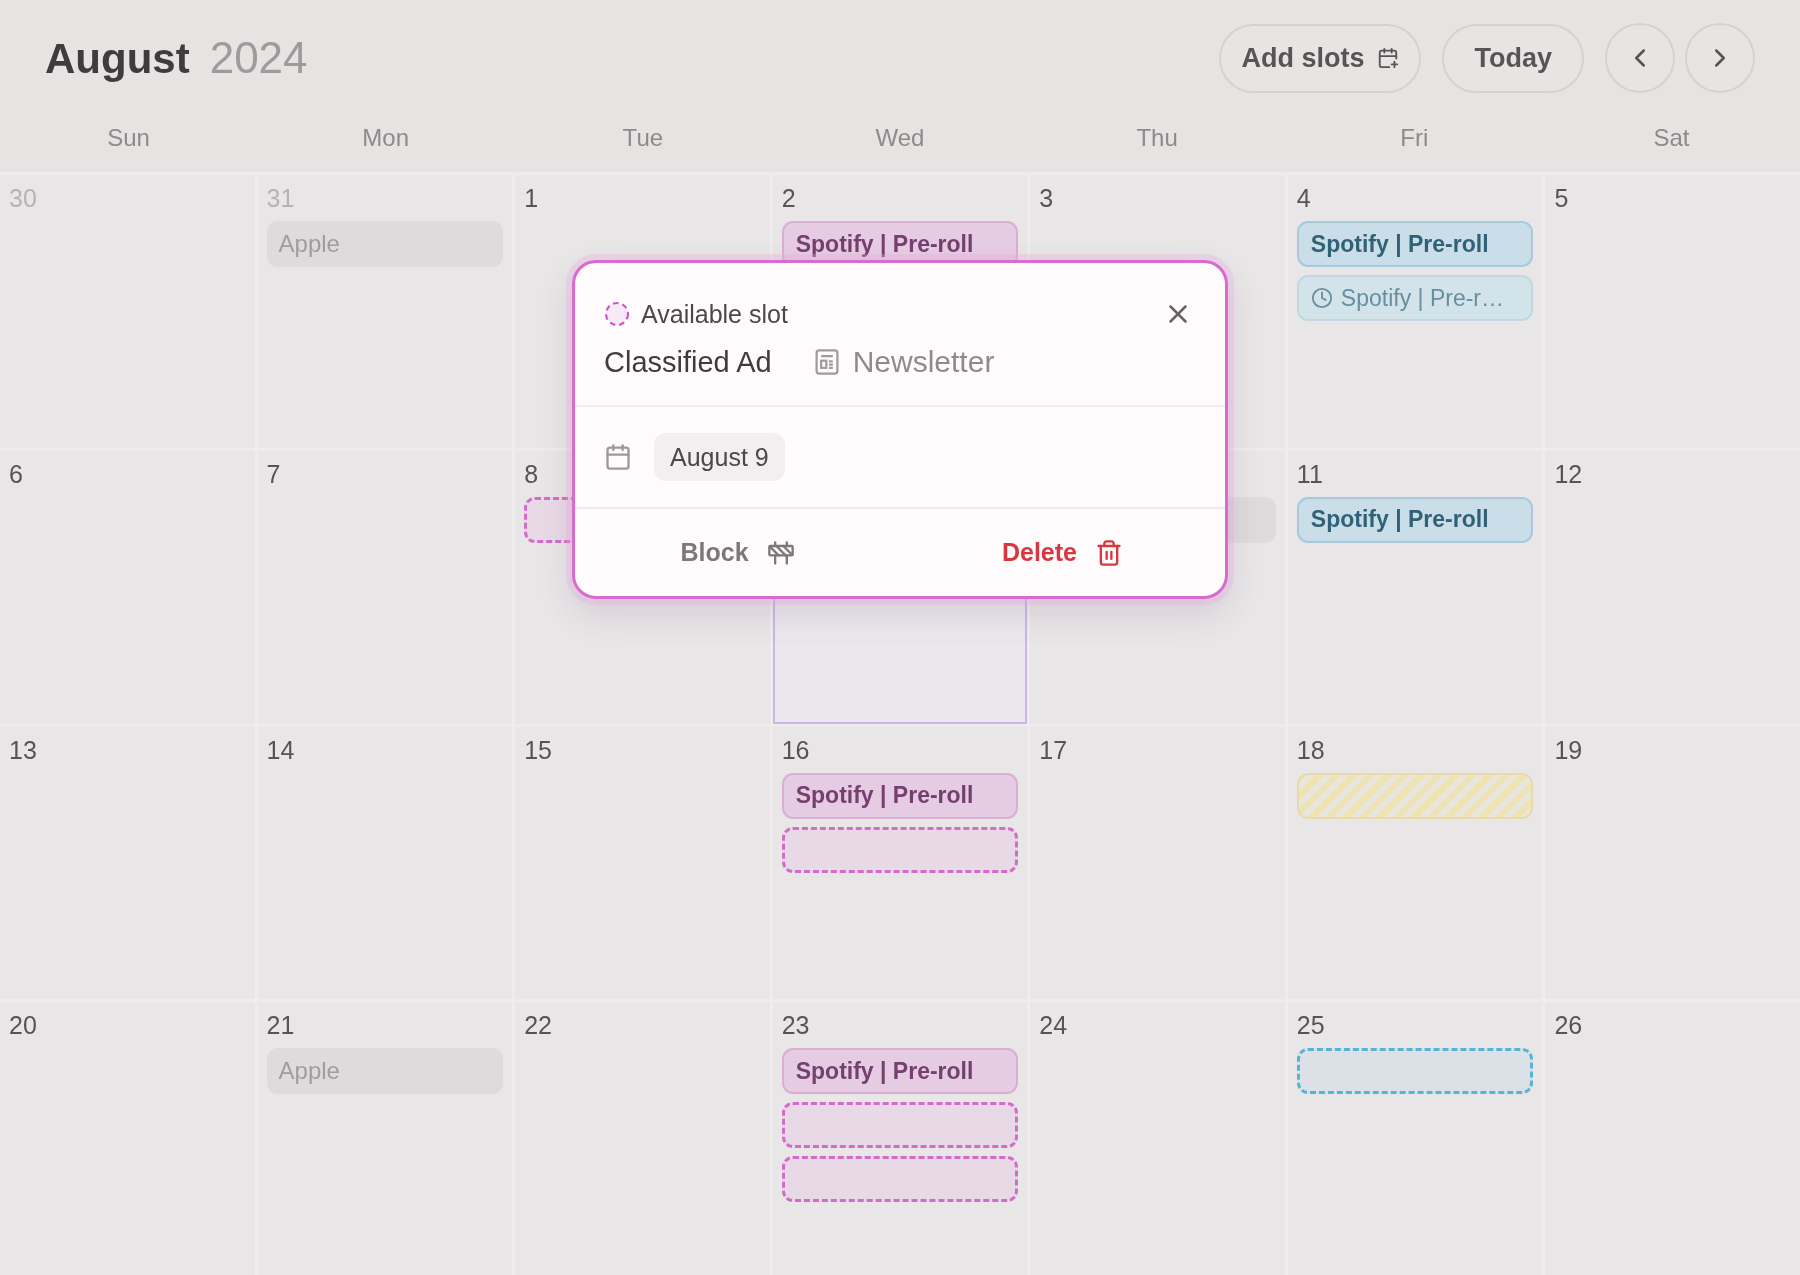  Describe the element at coordinates (1310, 1025) in the screenshot. I see `day-number: 25` at that location.